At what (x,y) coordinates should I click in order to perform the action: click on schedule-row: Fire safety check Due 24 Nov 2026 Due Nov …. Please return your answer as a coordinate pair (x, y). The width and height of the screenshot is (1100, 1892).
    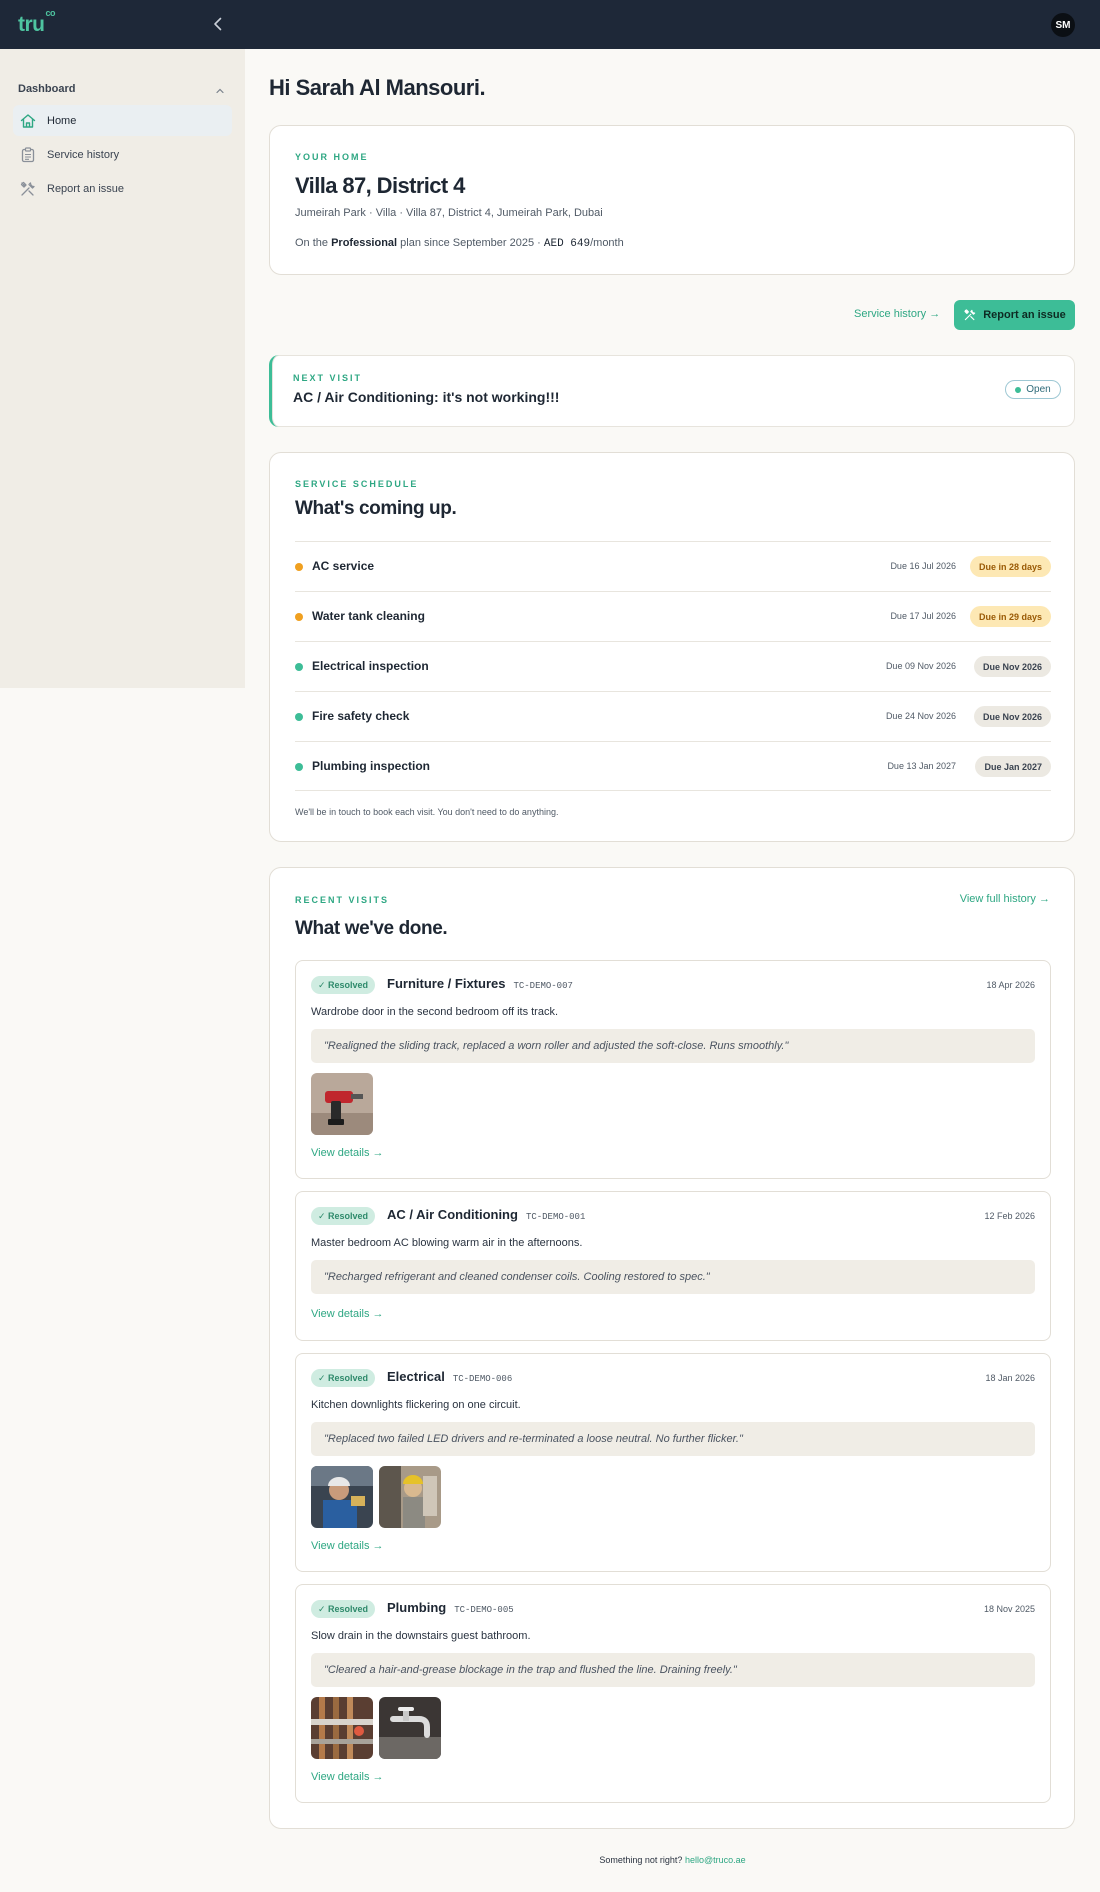
    Looking at the image, I should click on (673, 716).